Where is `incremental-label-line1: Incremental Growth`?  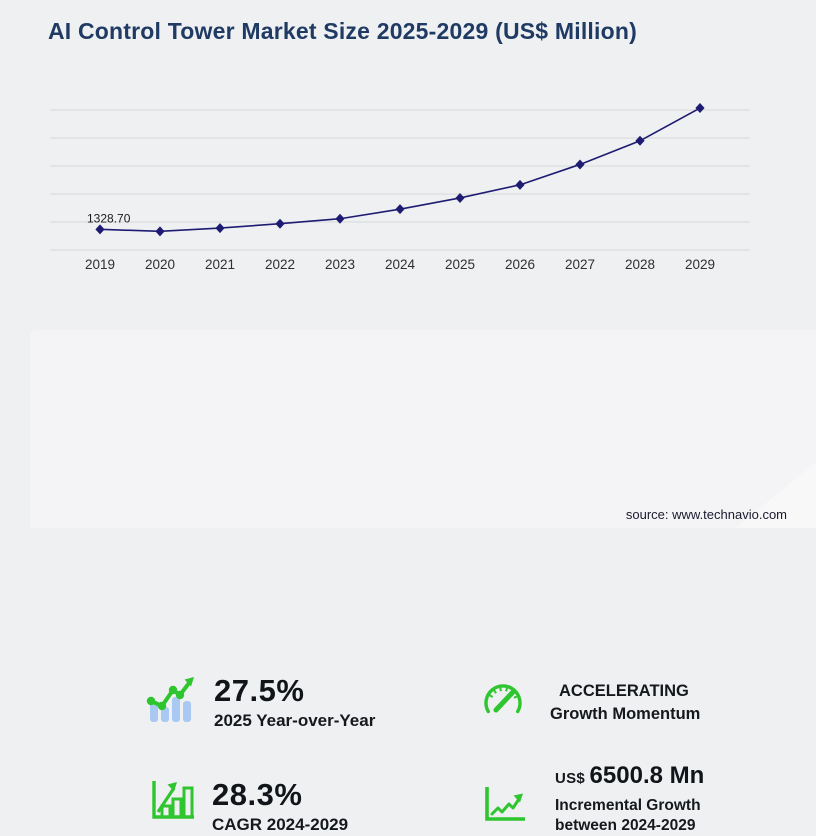
incremental-label-line1: Incremental Growth is located at coordinates (628, 805).